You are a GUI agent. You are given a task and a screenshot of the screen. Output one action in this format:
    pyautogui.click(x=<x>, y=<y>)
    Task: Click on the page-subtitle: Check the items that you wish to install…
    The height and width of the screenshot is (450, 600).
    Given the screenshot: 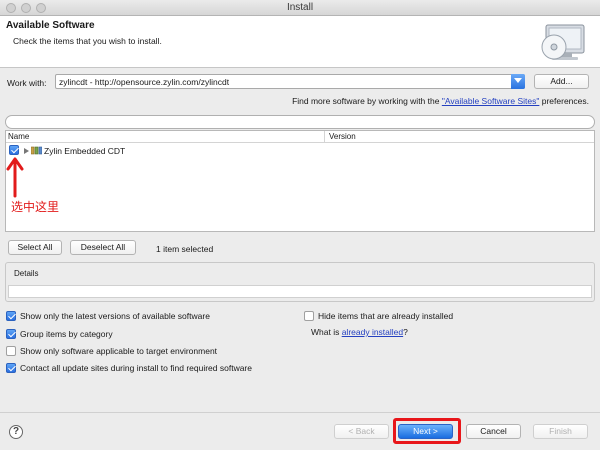 What is the action you would take?
    pyautogui.click(x=87, y=41)
    